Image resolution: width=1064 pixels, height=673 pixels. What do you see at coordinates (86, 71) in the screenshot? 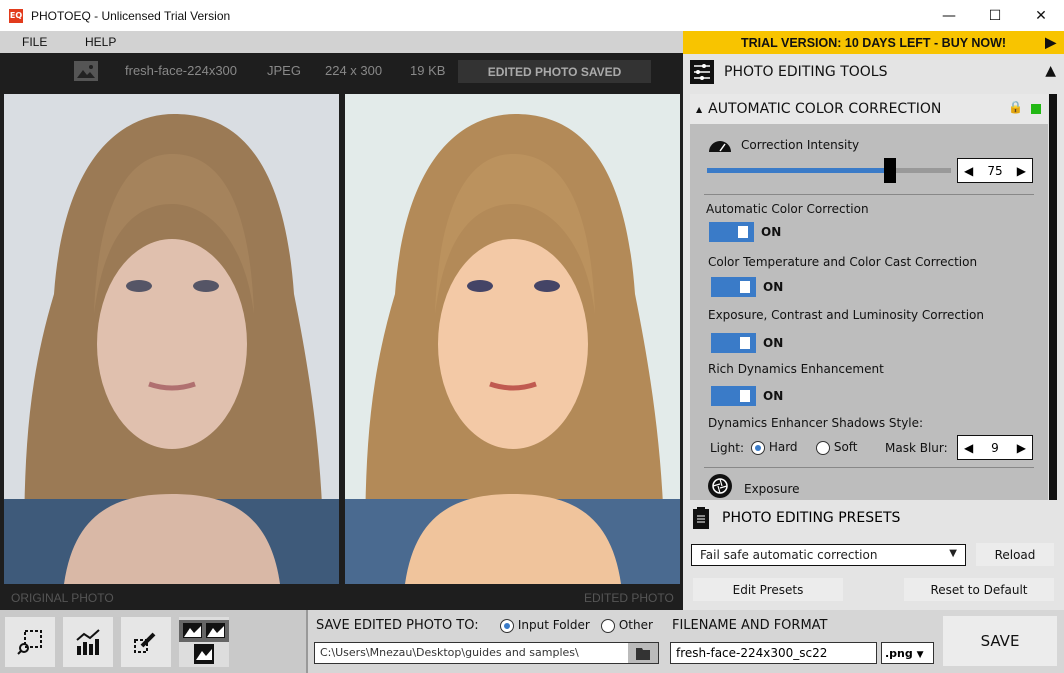
I see `image-icon` at bounding box center [86, 71].